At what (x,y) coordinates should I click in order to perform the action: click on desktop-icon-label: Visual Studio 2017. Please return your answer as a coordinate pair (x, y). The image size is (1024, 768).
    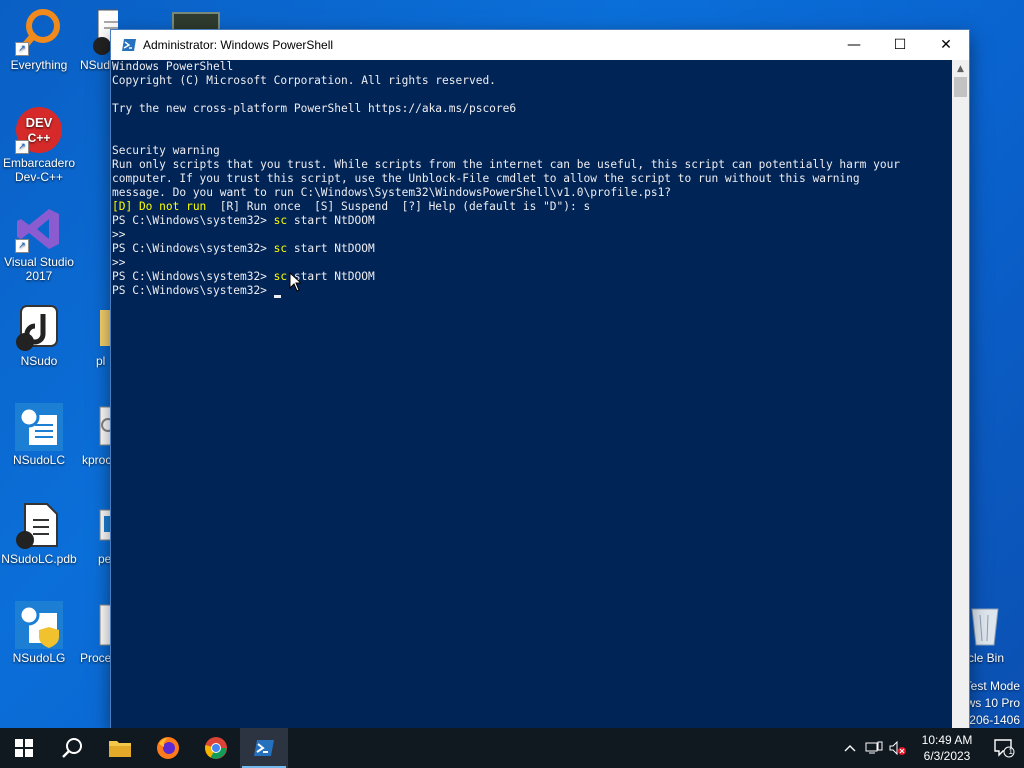
    Looking at the image, I should click on (39, 269).